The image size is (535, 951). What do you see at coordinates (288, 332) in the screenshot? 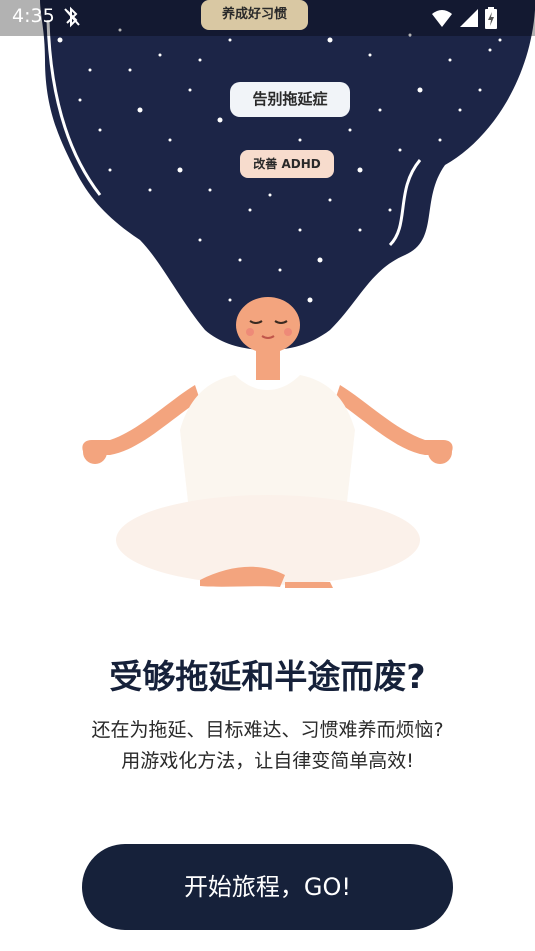
I see `cheek-right` at bounding box center [288, 332].